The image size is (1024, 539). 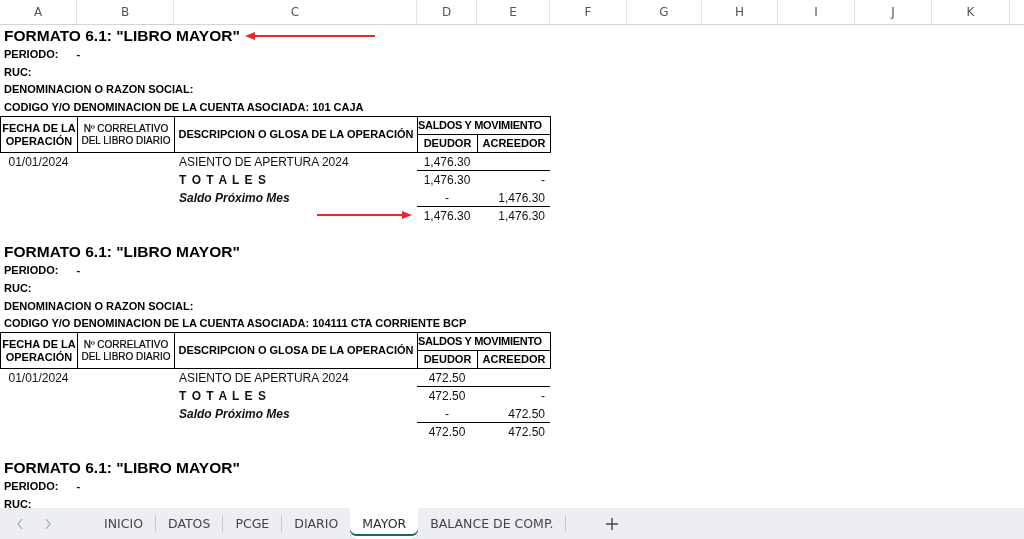 What do you see at coordinates (612, 523) in the screenshot?
I see `add-icon` at bounding box center [612, 523].